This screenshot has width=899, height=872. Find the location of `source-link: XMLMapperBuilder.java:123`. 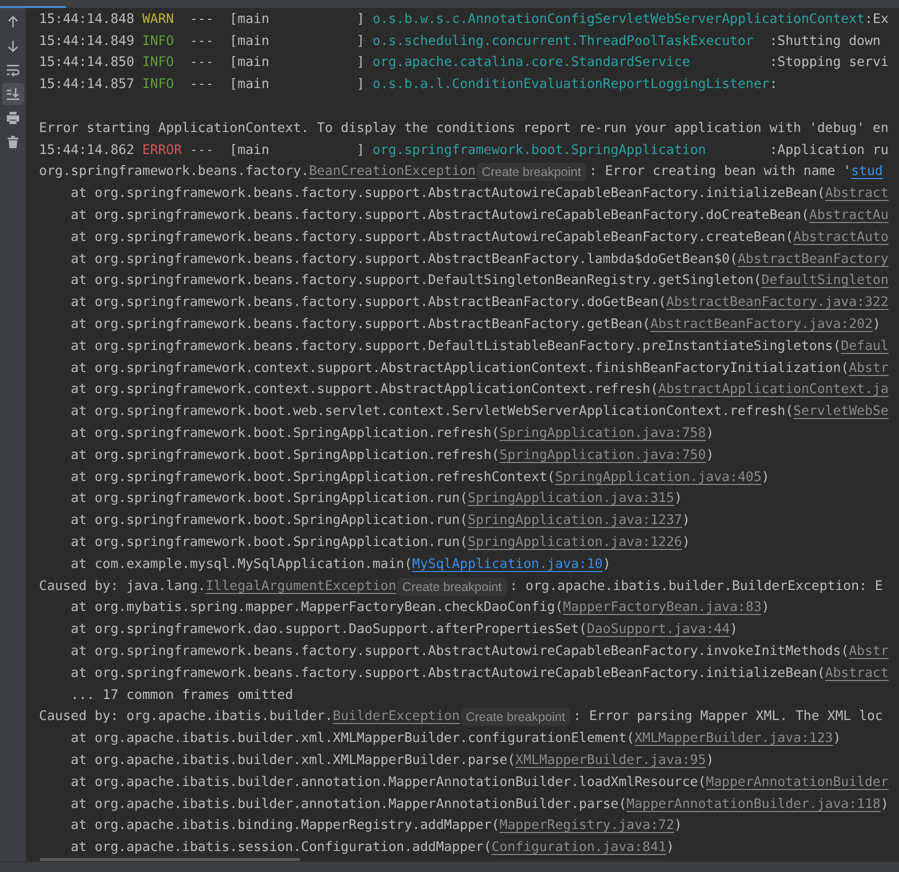

source-link: XMLMapperBuilder.java:123 is located at coordinates (733, 739).